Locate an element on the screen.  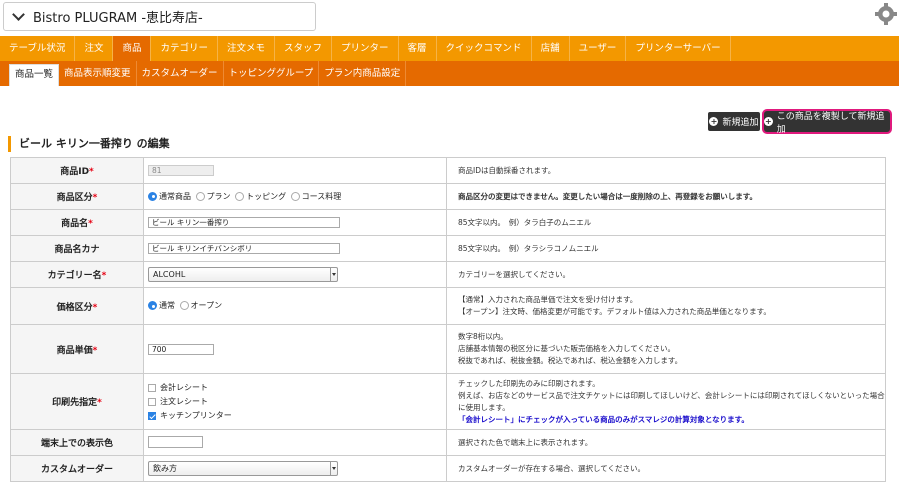
help-line: 【通常】入力された商品単価で注文を受け付けます。 is located at coordinates (548, 299).